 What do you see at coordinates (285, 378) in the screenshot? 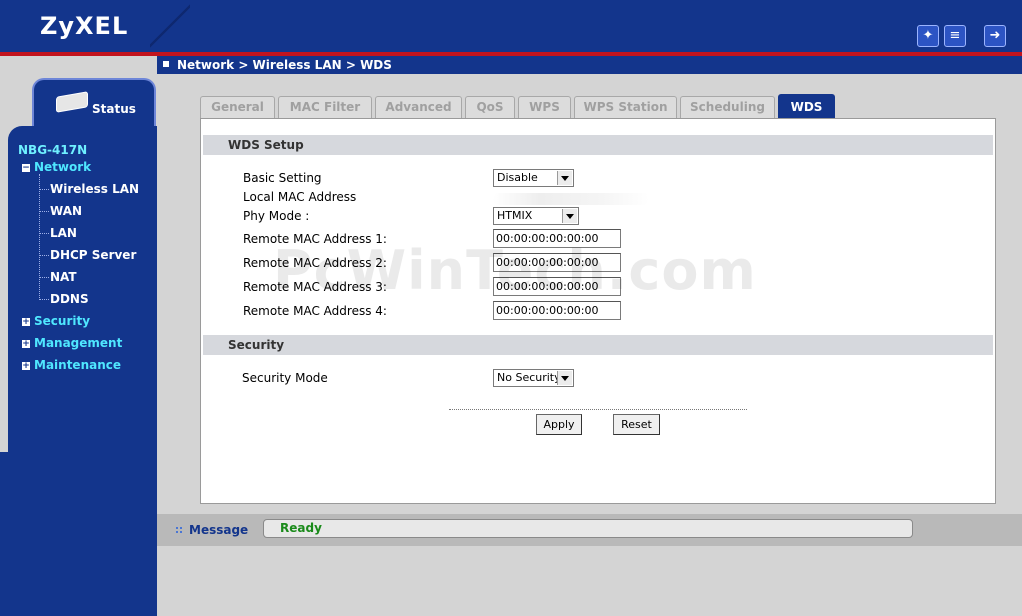
I see `security-mode-label: Security Mode` at bounding box center [285, 378].